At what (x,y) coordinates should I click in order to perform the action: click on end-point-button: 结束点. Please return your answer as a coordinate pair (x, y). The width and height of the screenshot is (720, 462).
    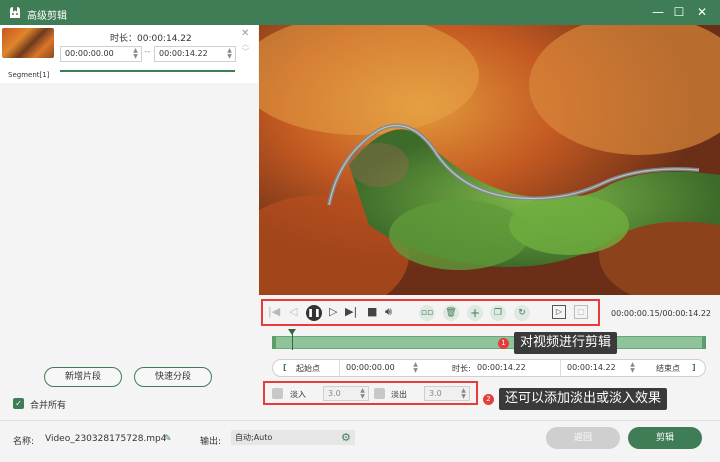
    Looking at the image, I should click on (668, 368).